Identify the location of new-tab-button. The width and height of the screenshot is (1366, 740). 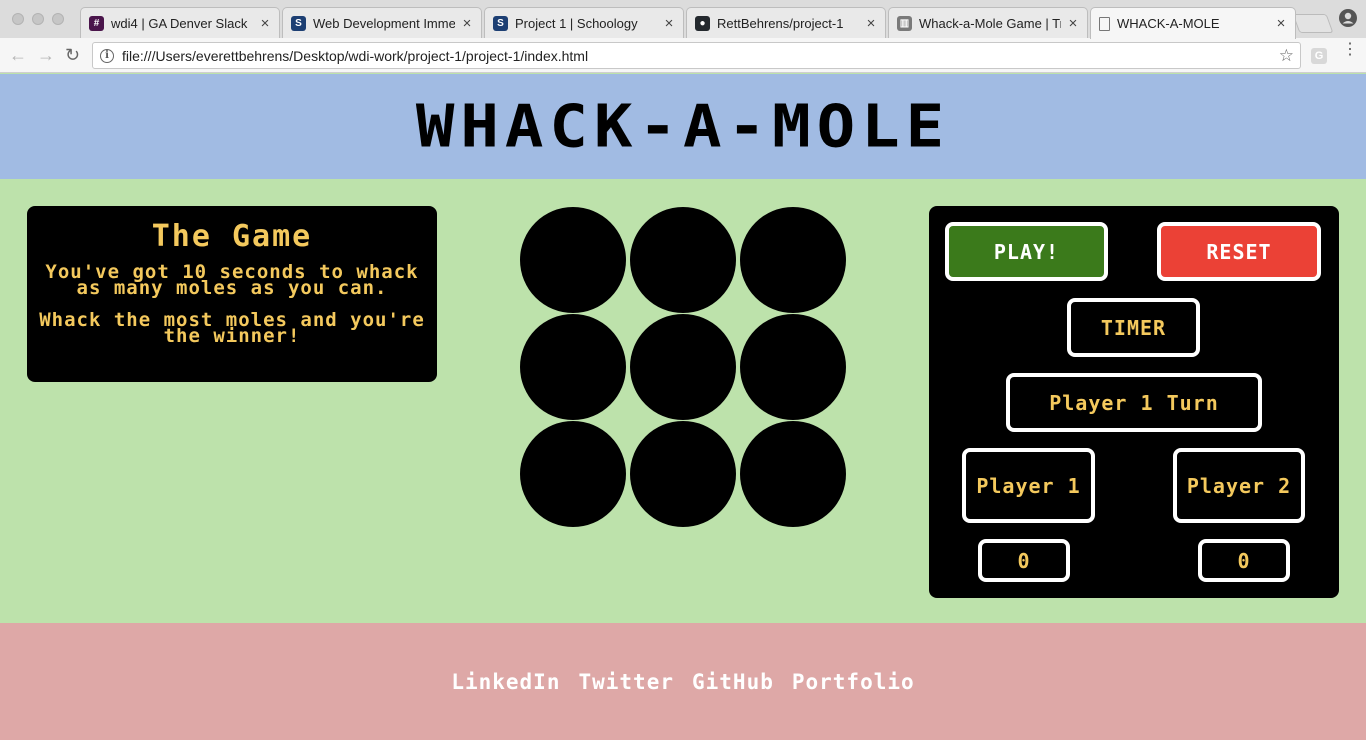
(1313, 23).